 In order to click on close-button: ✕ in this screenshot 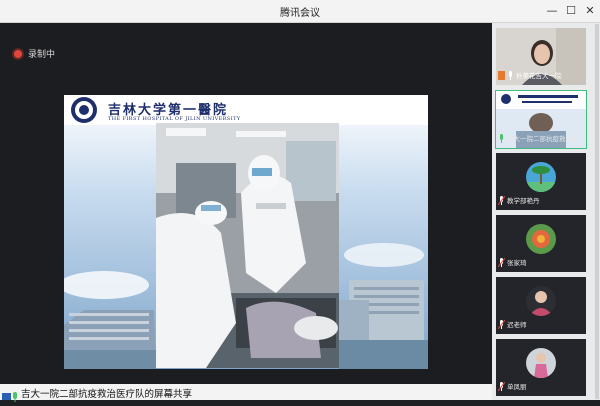, I will do `click(590, 11)`.